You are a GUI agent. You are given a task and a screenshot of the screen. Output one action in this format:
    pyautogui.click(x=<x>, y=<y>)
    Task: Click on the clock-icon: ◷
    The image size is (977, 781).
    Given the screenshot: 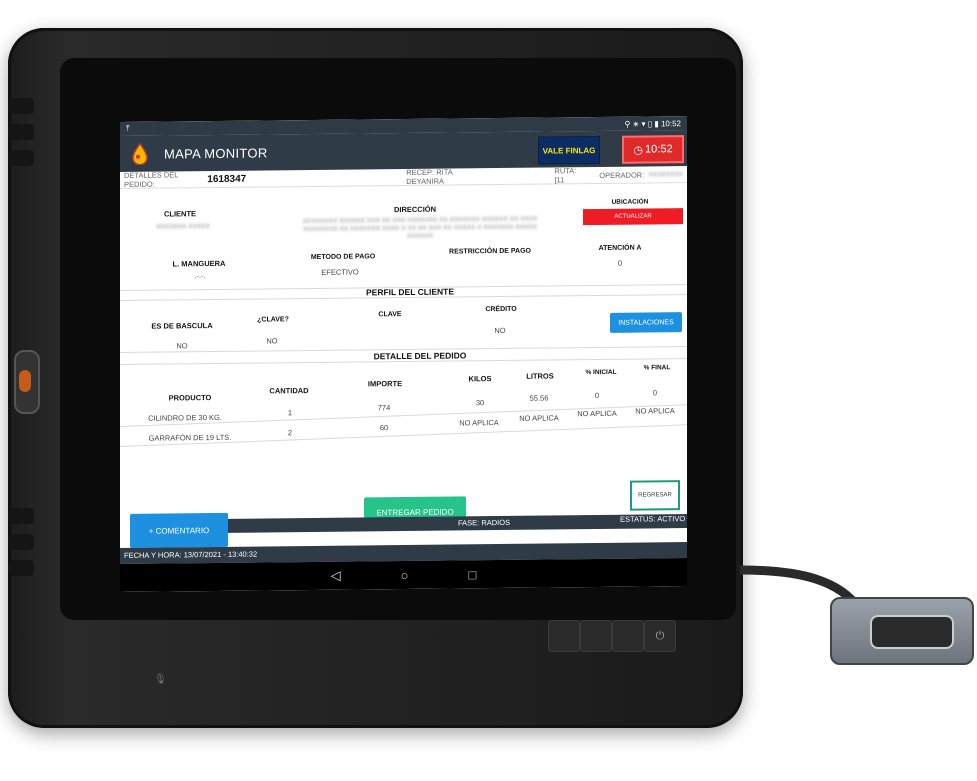 What is the action you would take?
    pyautogui.click(x=638, y=150)
    